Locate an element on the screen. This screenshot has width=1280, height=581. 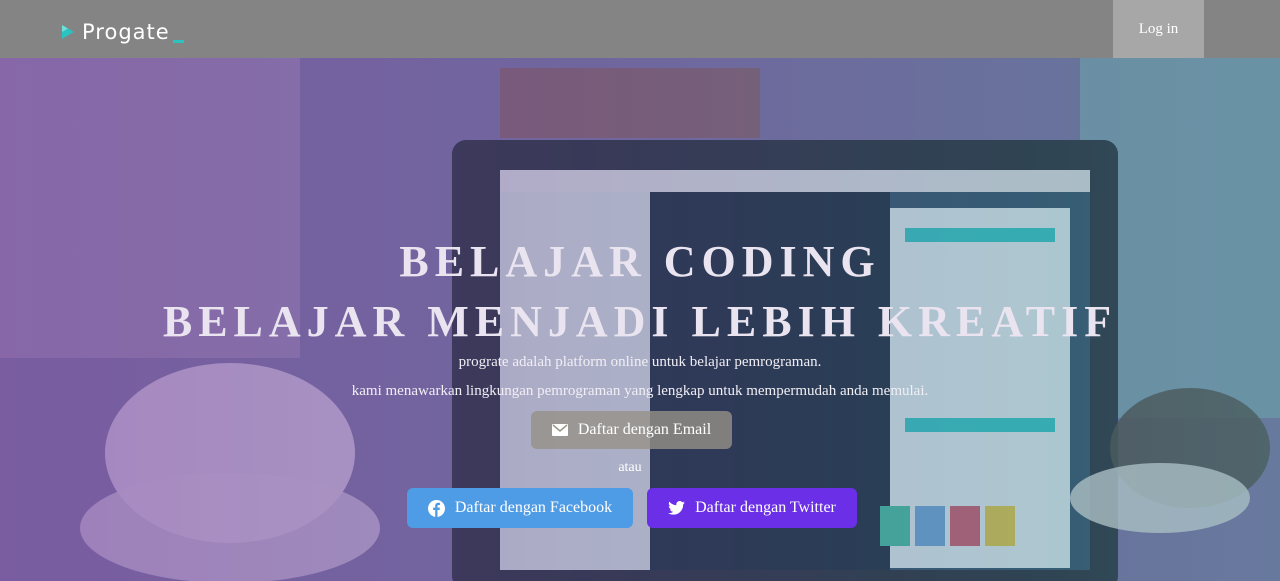
envelope-icon is located at coordinates (559, 430).